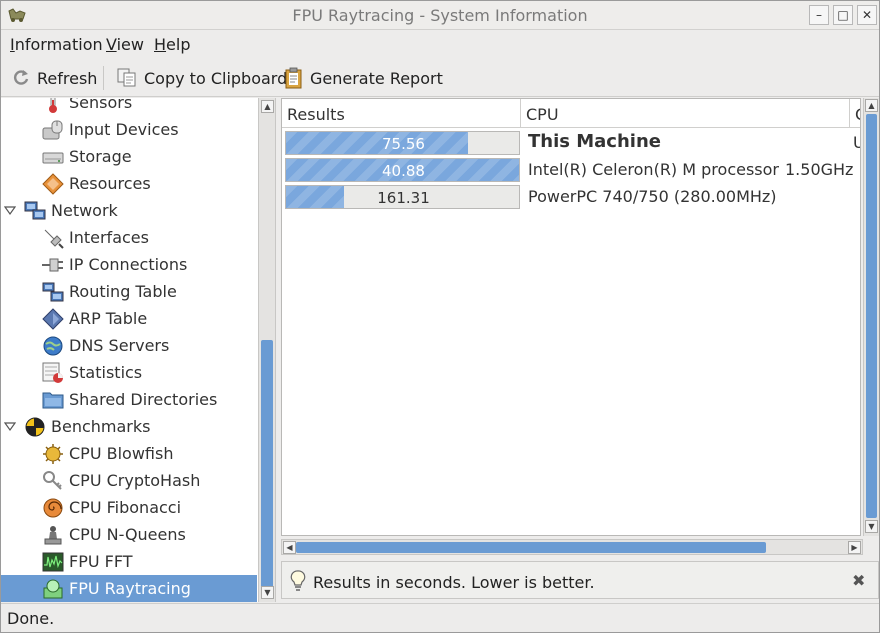  What do you see at coordinates (110, 183) in the screenshot?
I see `sidebar-item-label: Resources` at bounding box center [110, 183].